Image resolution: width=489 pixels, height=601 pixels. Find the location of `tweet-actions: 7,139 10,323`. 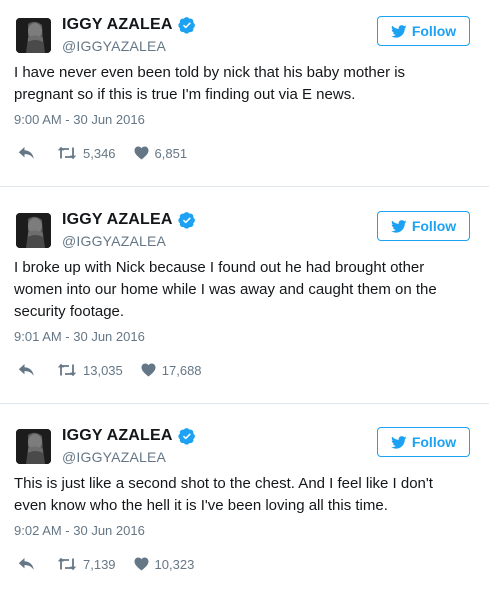

tweet-actions: 7,139 10,323 is located at coordinates (244, 564).